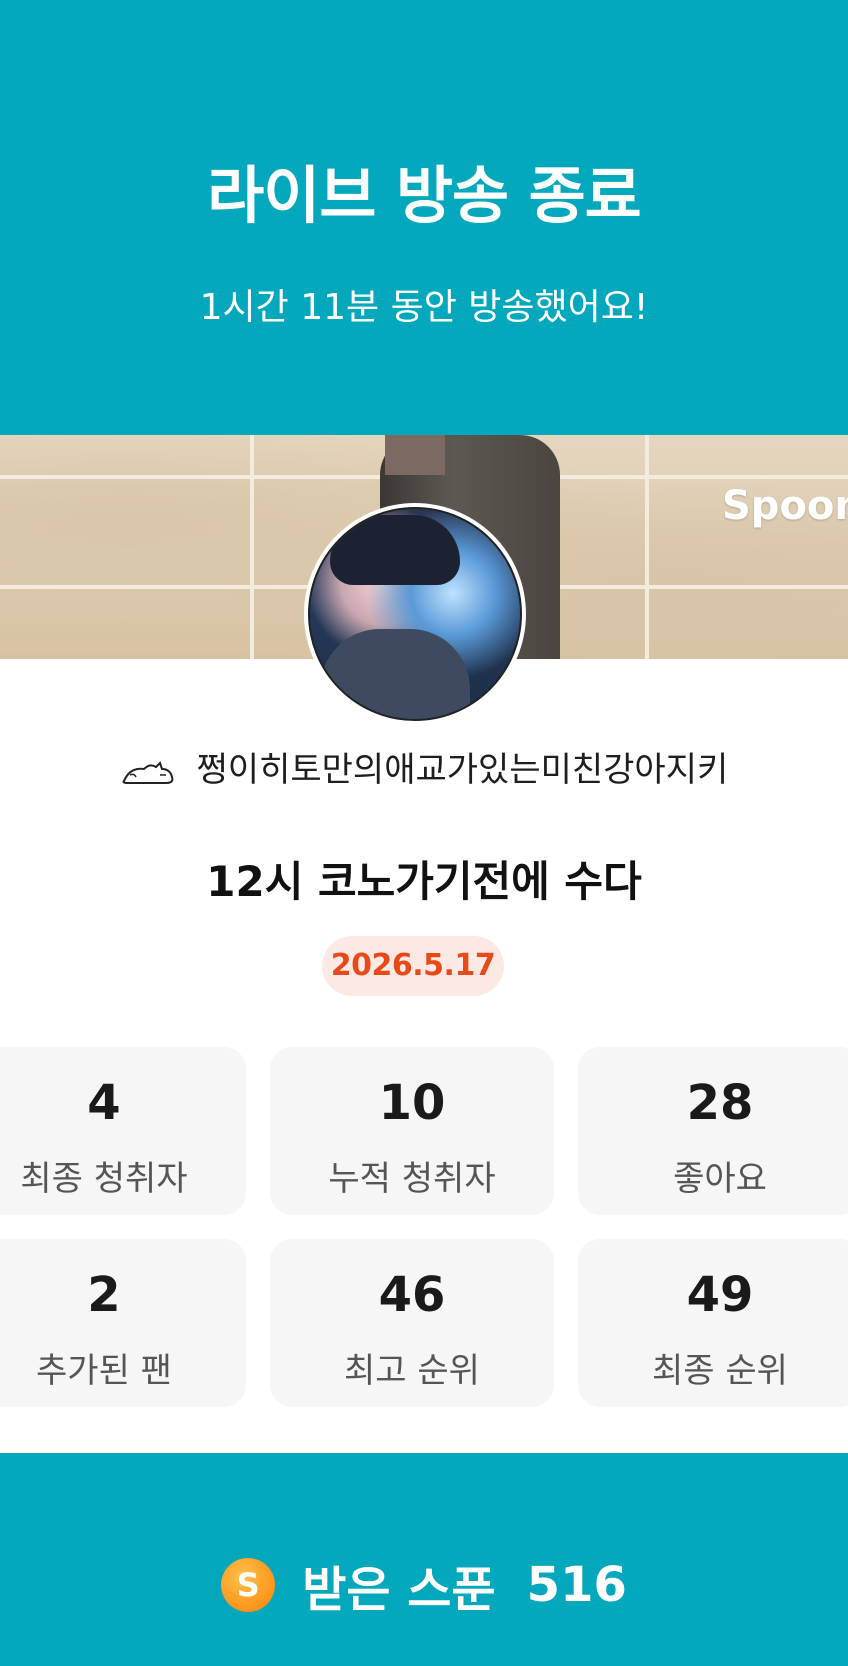 The height and width of the screenshot is (1666, 848). I want to click on live-title: 12시 코노가기전에 수다, so click(424, 881).